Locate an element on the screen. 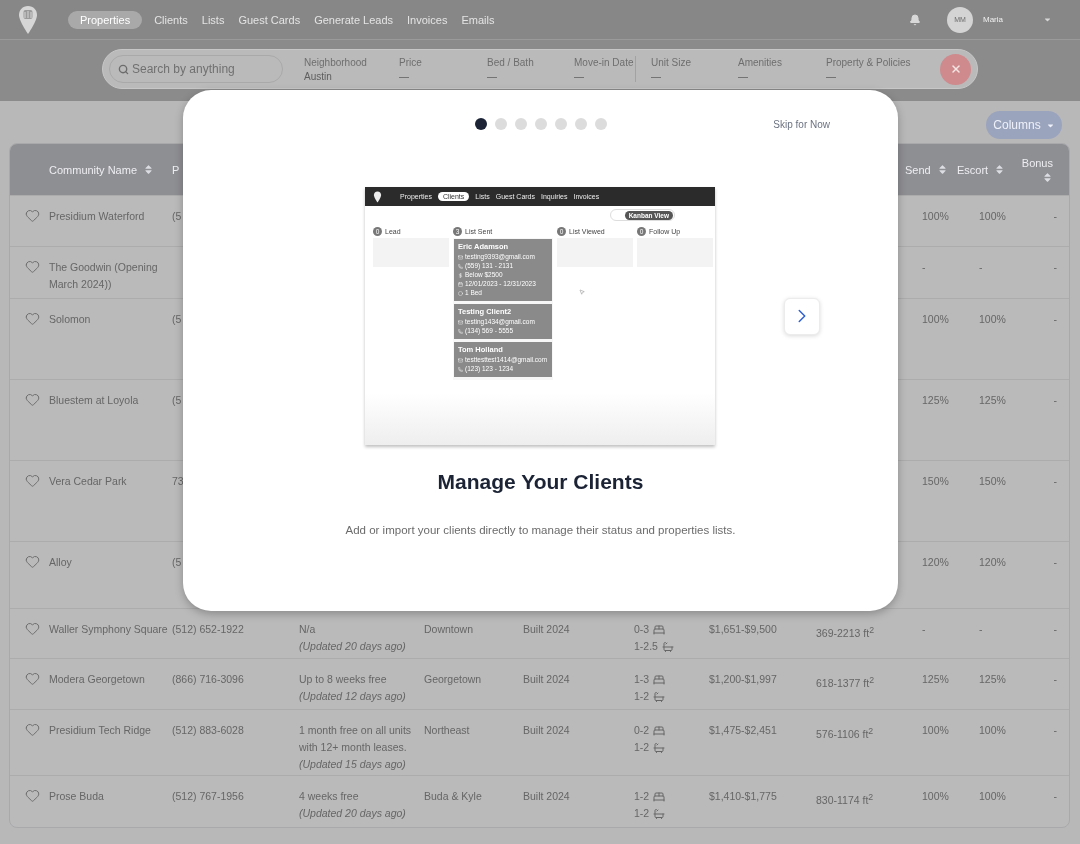 The height and width of the screenshot is (844, 1080). escort-rate: 150% is located at coordinates (993, 481).